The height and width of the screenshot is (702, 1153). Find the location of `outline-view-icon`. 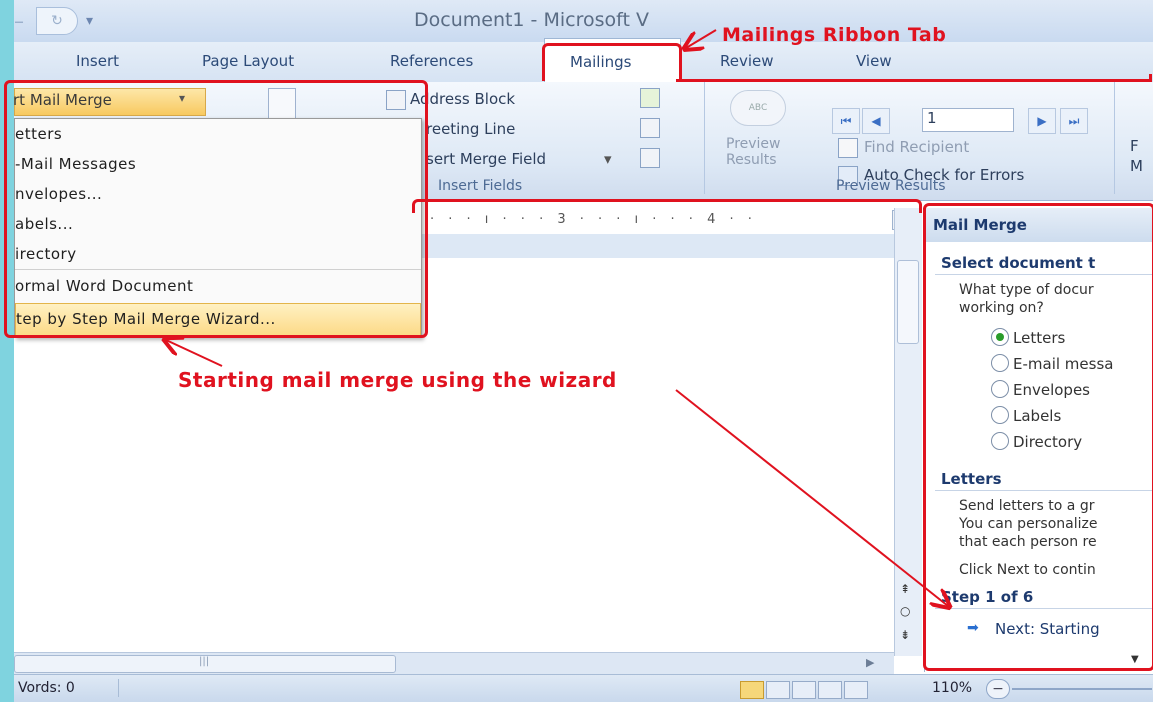

outline-view-icon is located at coordinates (830, 690).